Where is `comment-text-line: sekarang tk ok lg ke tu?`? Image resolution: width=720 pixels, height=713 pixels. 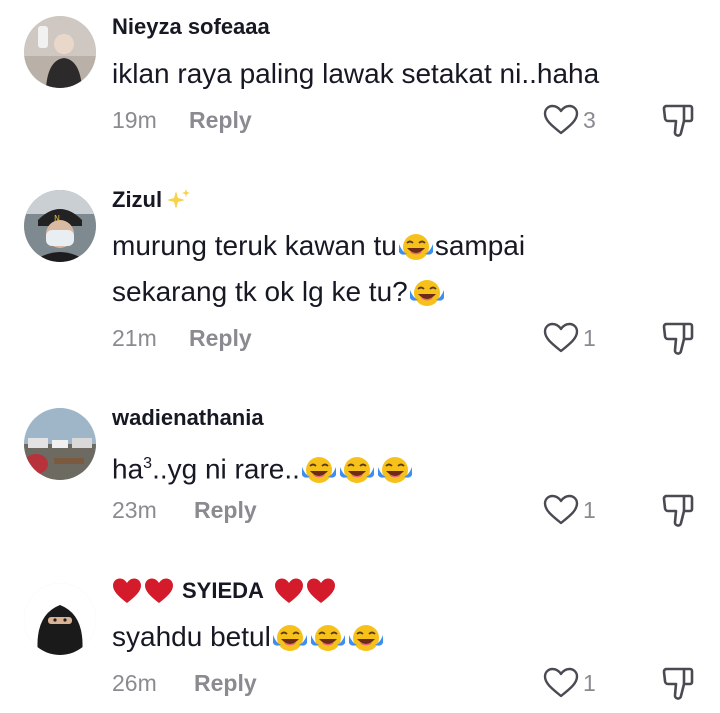
comment-text-line: sekarang tk ok lg ke tu? is located at coordinates (279, 292).